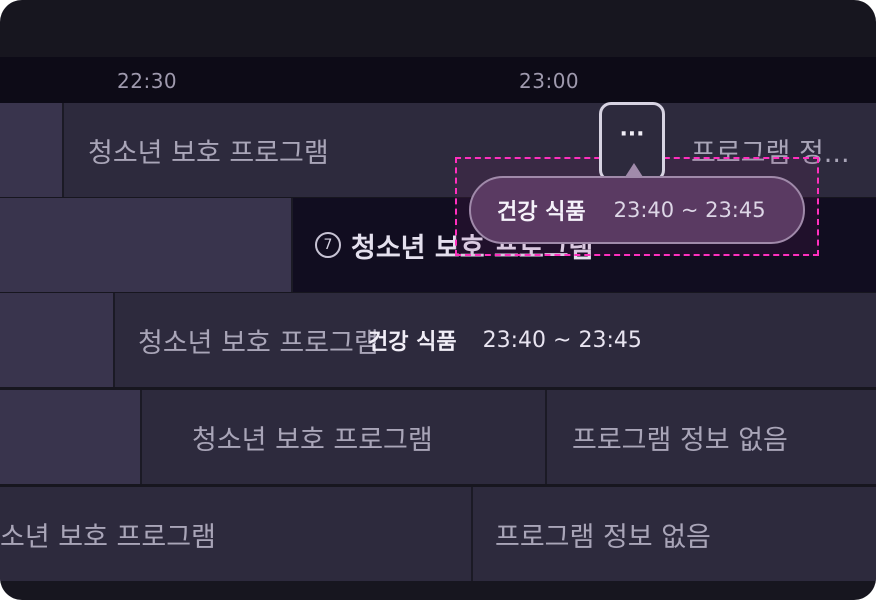 The width and height of the screenshot is (876, 600). What do you see at coordinates (235, 534) in the screenshot?
I see `program-cell: 소년 보호 프로그램` at bounding box center [235, 534].